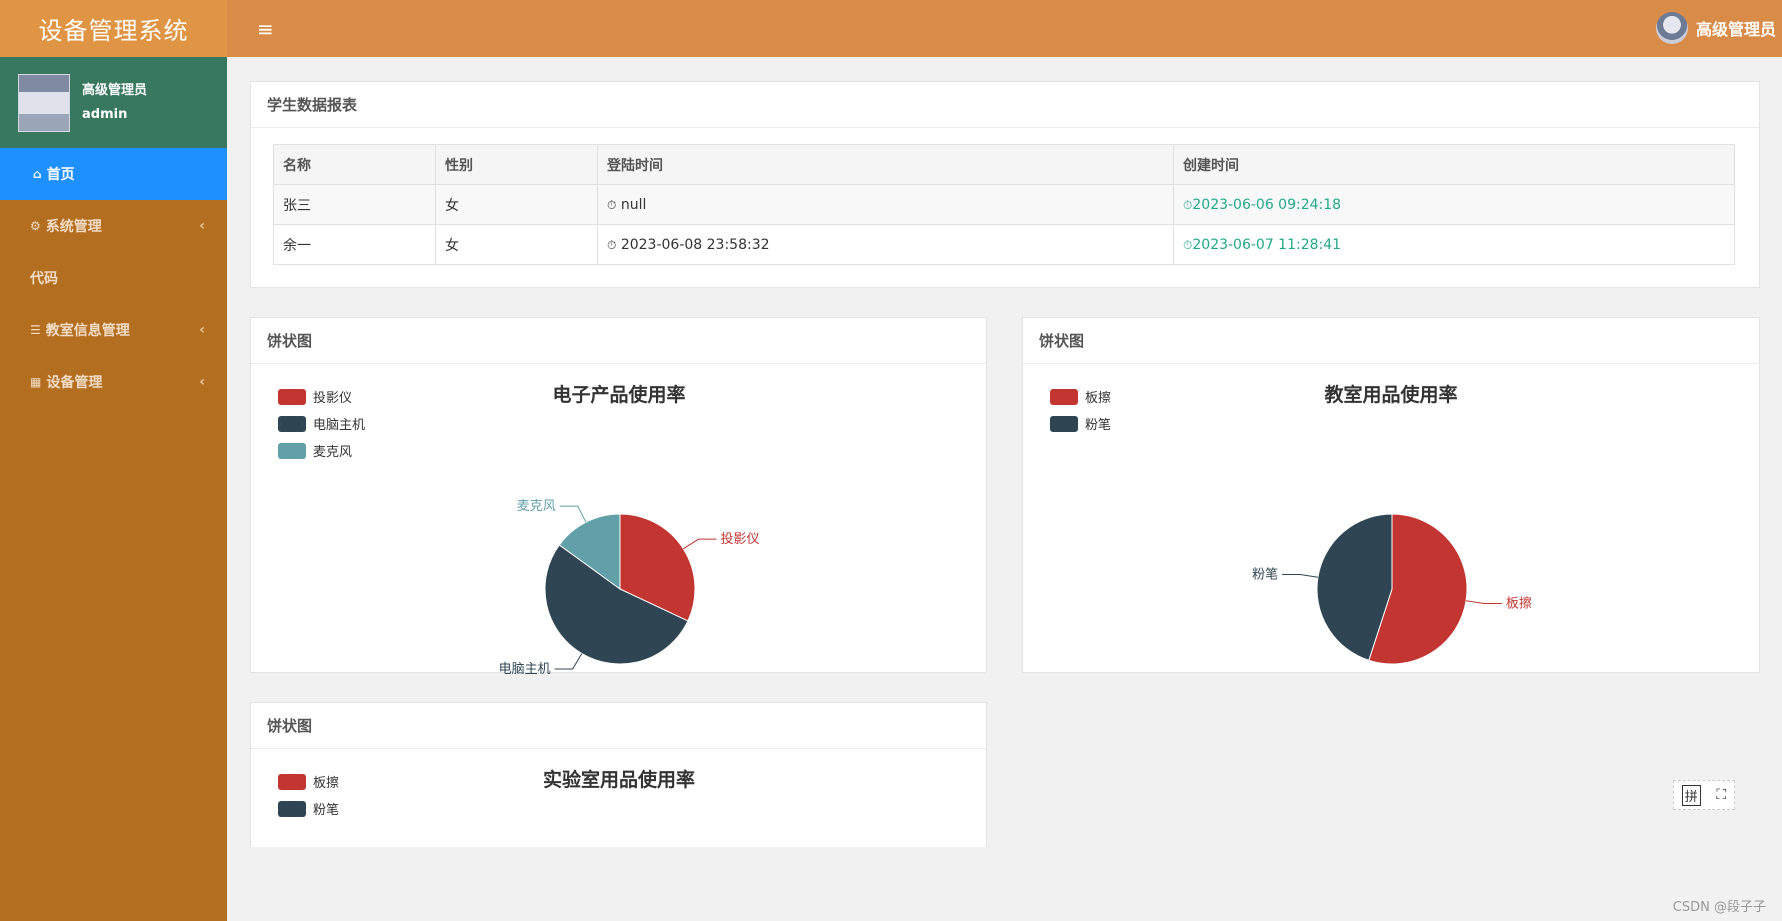 The width and height of the screenshot is (1782, 921). What do you see at coordinates (113, 174) in the screenshot?
I see `sidebar-item-home: ⌂ 首页` at bounding box center [113, 174].